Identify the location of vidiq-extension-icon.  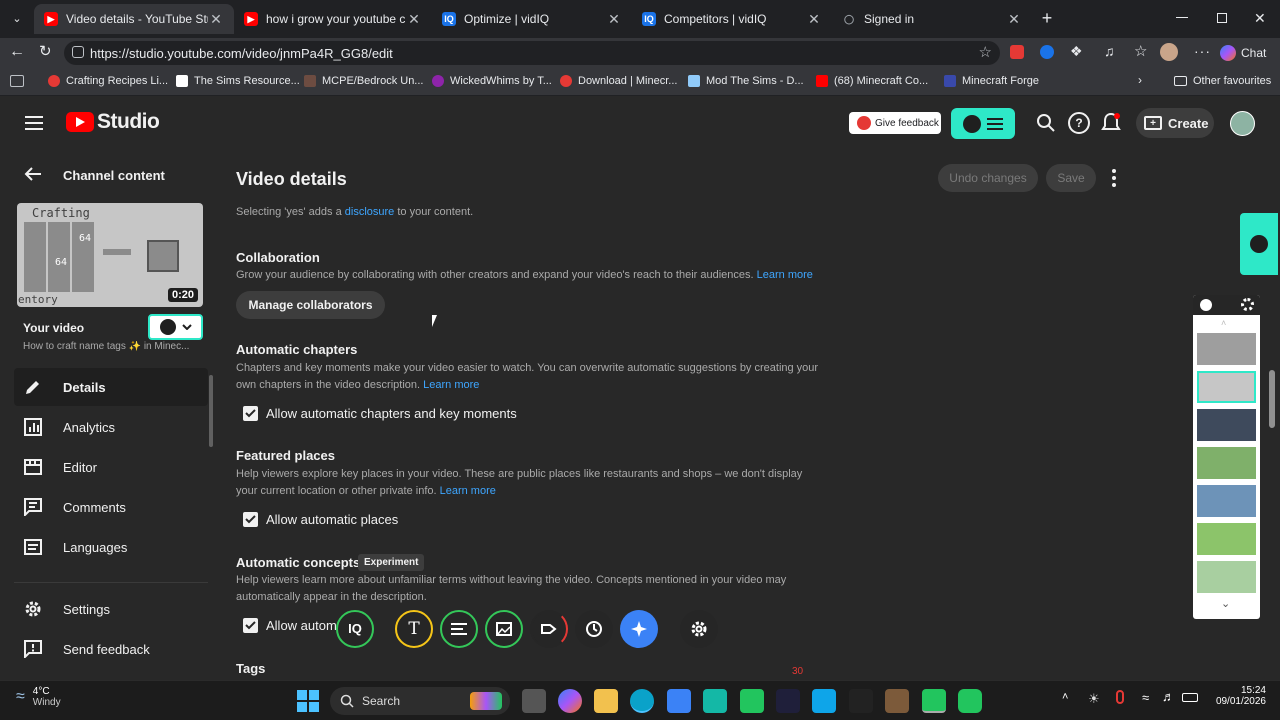
(1017, 52).